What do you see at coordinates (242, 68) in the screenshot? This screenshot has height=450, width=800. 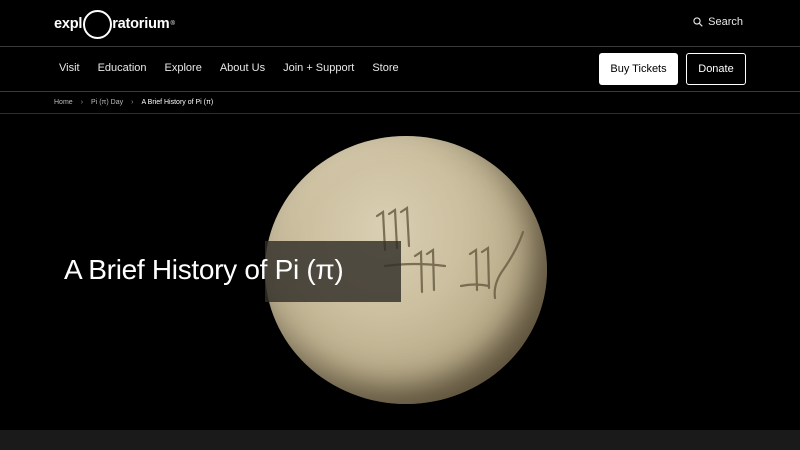 I see `nav-item-about-us: About Us` at bounding box center [242, 68].